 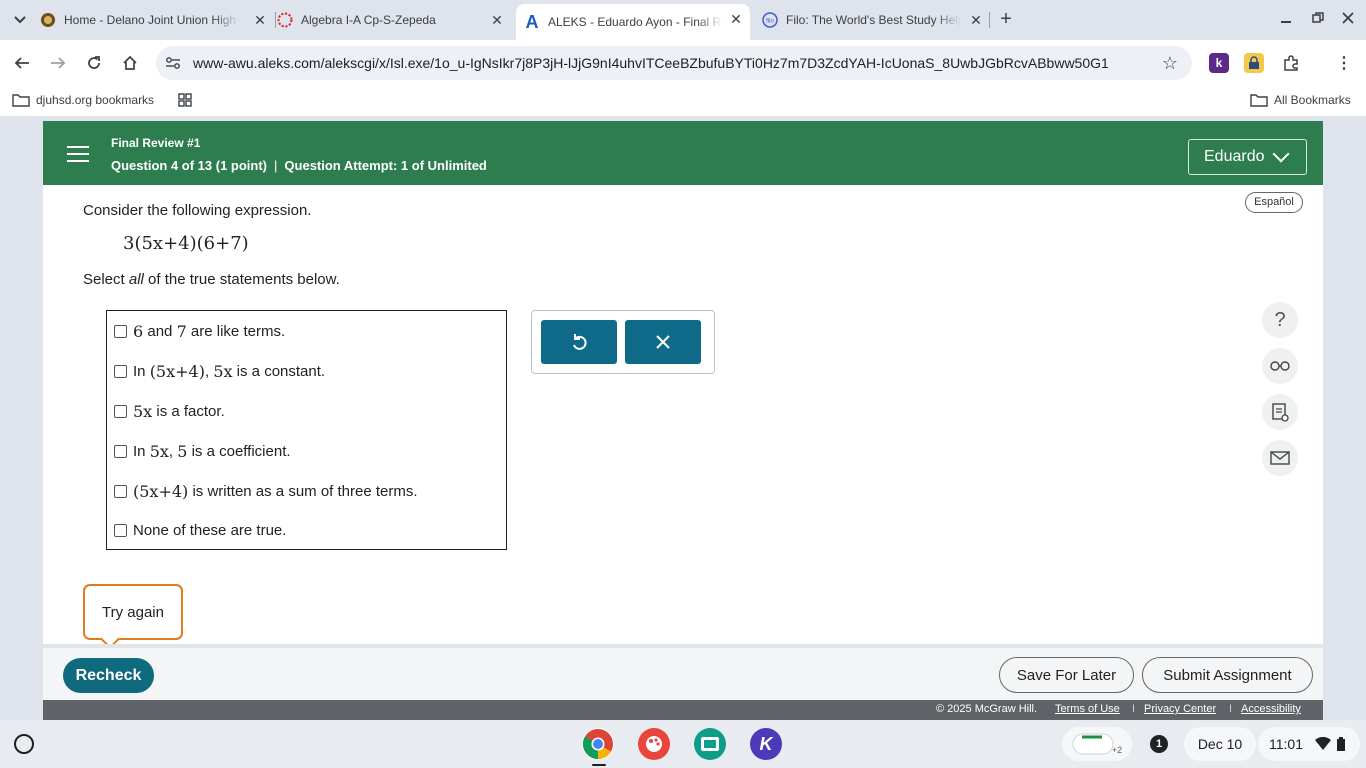 What do you see at coordinates (24, 744) in the screenshot?
I see `launcher-button` at bounding box center [24, 744].